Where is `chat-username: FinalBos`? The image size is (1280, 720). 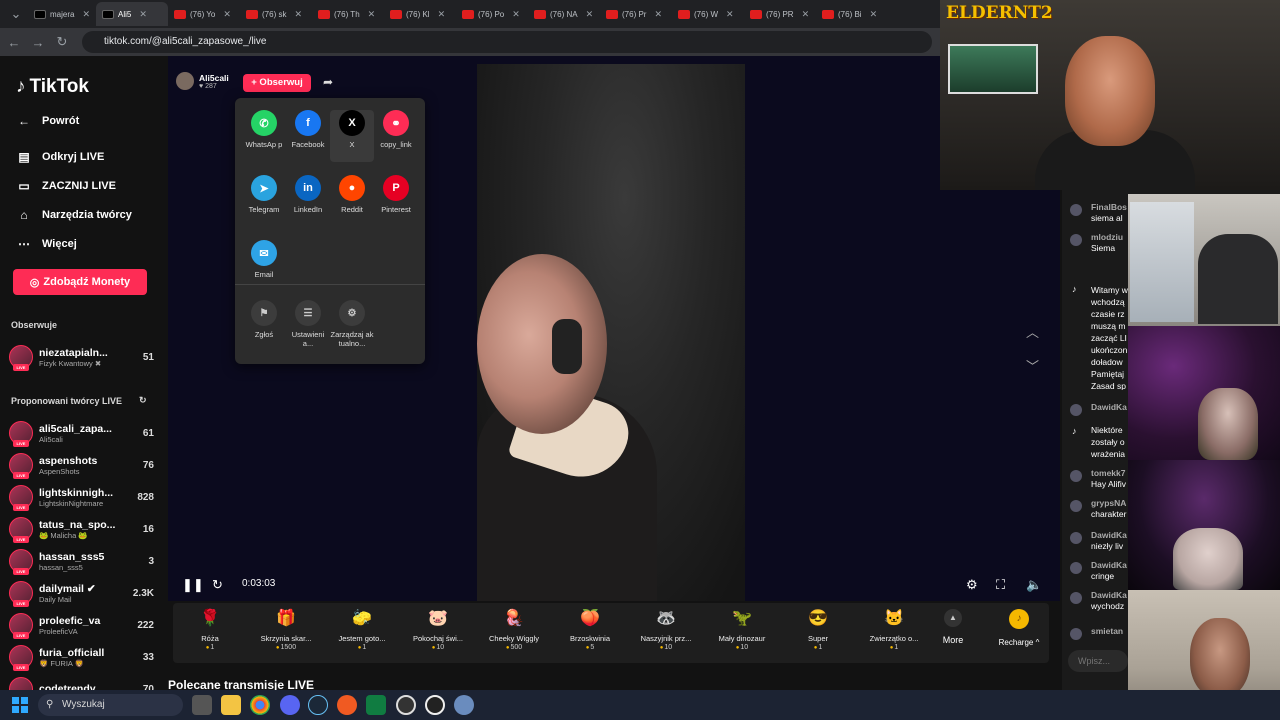 chat-username: FinalBos is located at coordinates (1109, 207).